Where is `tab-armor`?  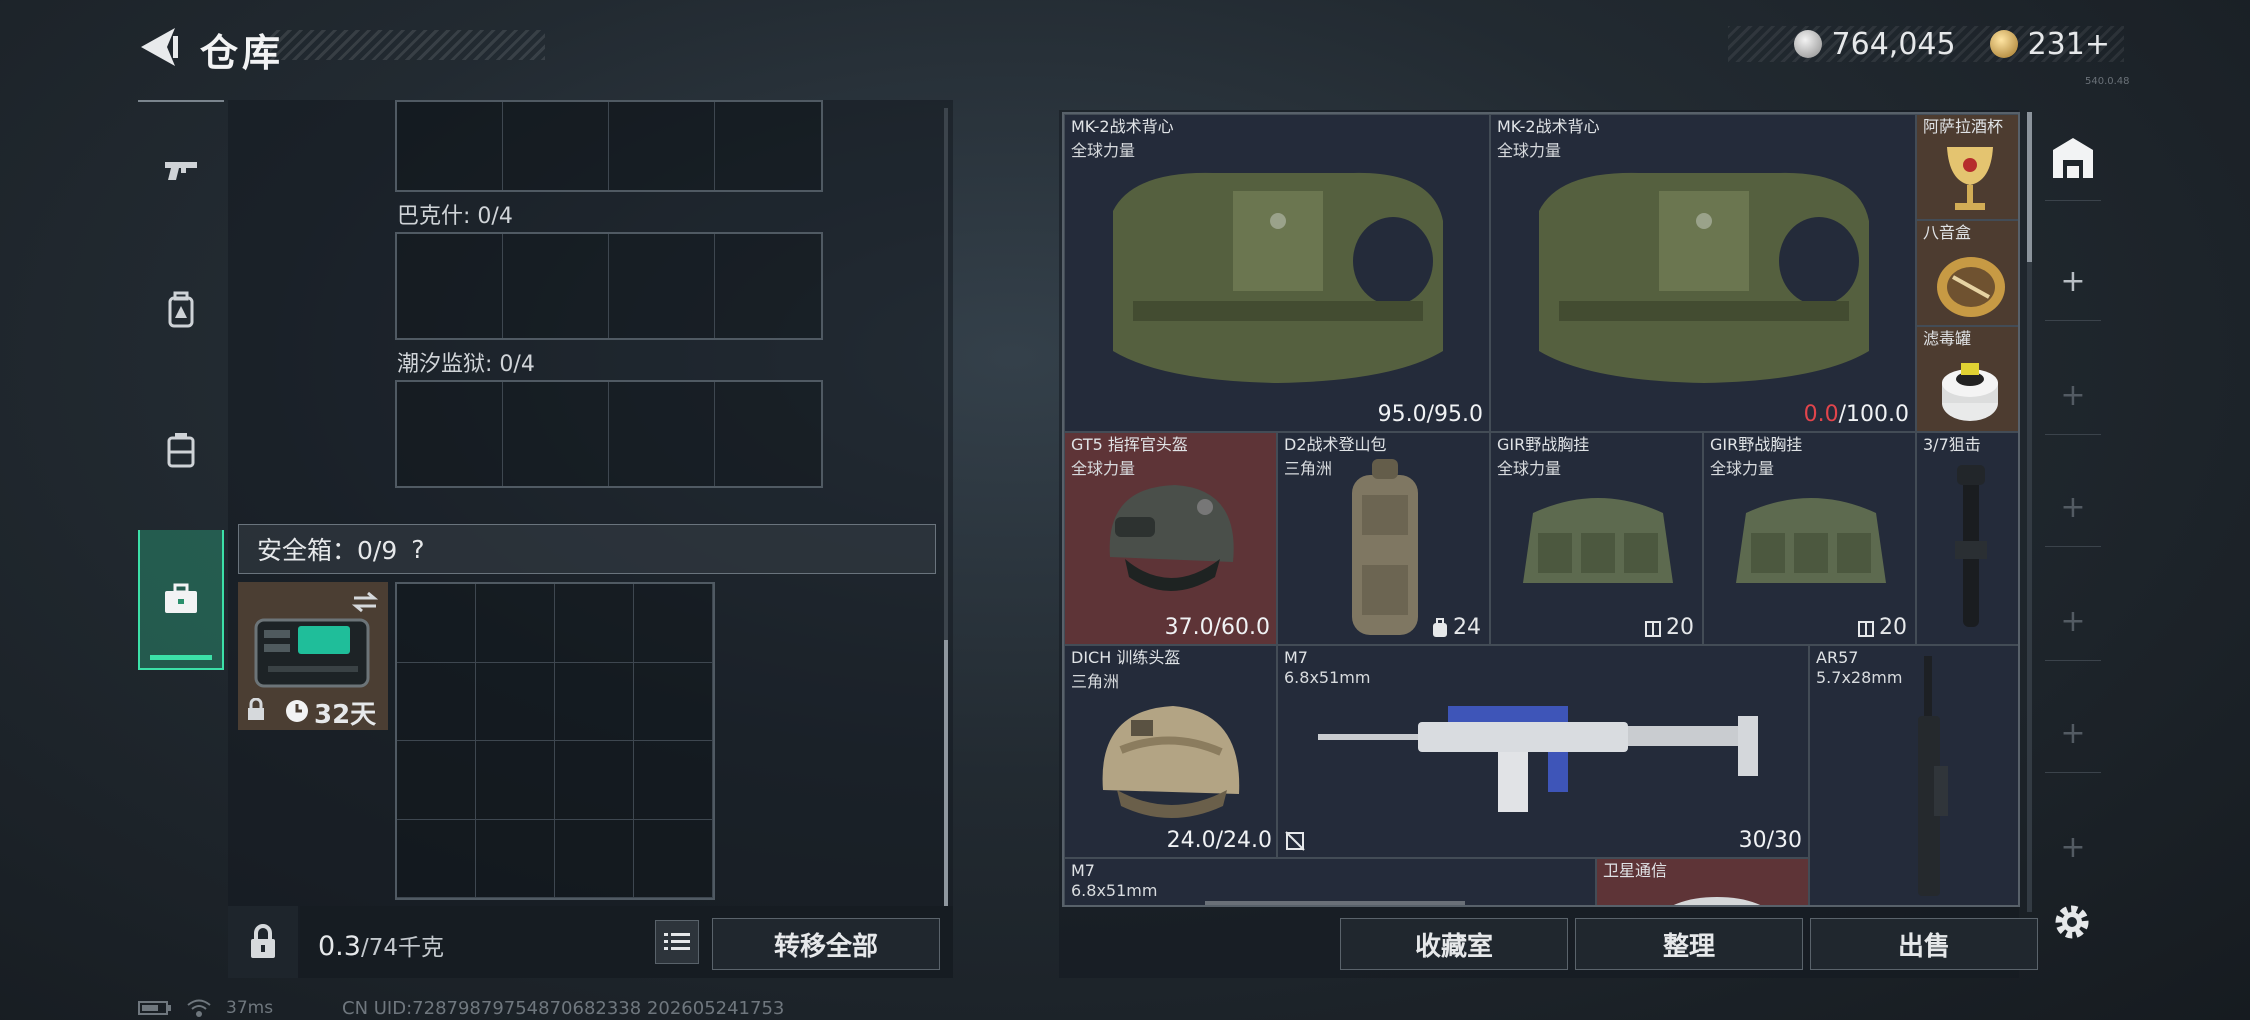
tab-armor is located at coordinates (181, 450).